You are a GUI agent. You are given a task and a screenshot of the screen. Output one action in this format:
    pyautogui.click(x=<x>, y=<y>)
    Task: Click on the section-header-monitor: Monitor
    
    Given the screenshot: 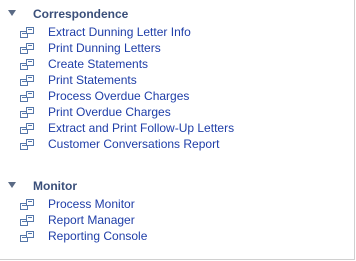 What is the action you would take?
    pyautogui.click(x=150, y=187)
    